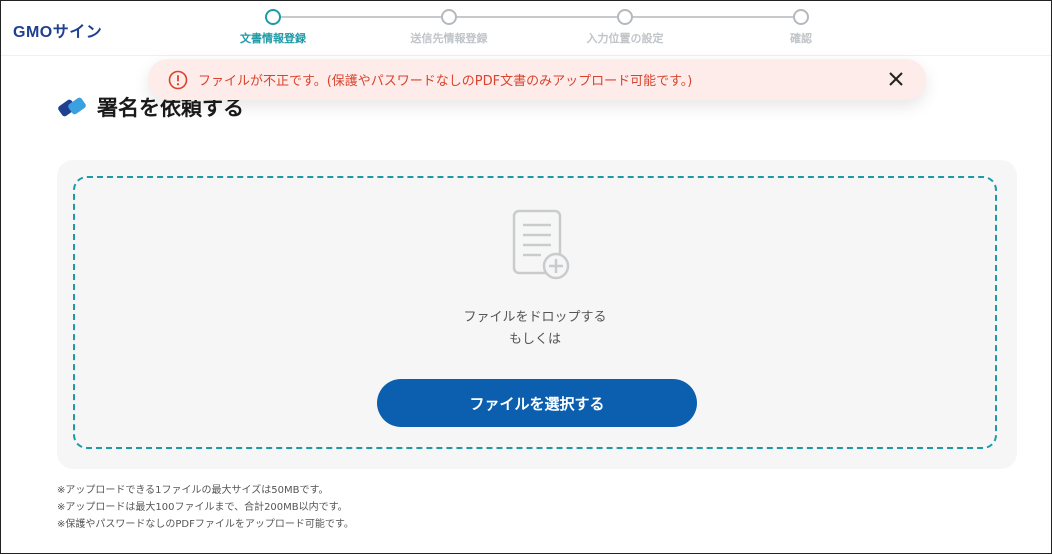 This screenshot has width=1052, height=554. What do you see at coordinates (57, 30) in the screenshot?
I see `gmo-sign-logo: GMOサイン` at bounding box center [57, 30].